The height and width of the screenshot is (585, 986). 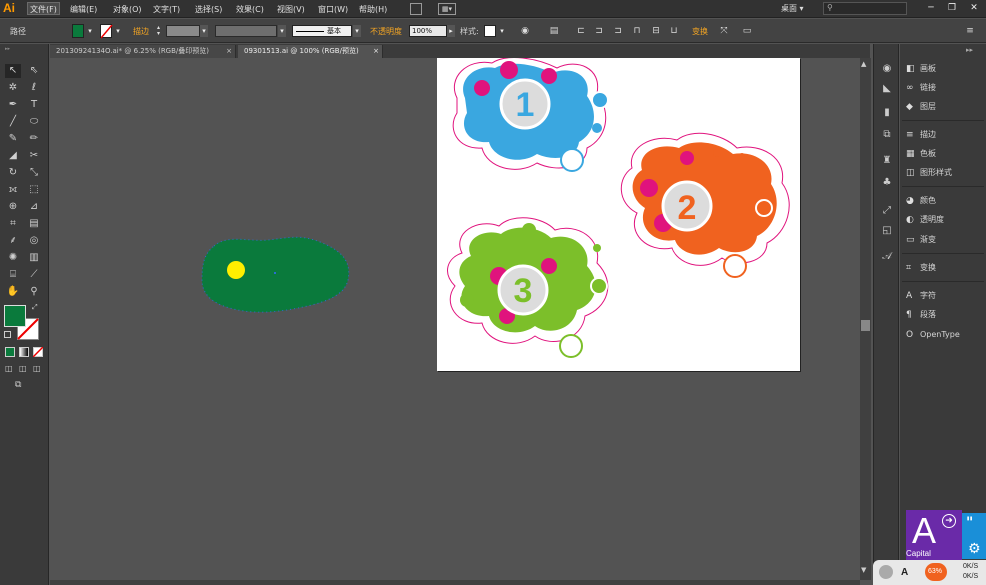 What do you see at coordinates (34, 156) in the screenshot?
I see `scissors-tool-icon: ✂` at bounding box center [34, 156].